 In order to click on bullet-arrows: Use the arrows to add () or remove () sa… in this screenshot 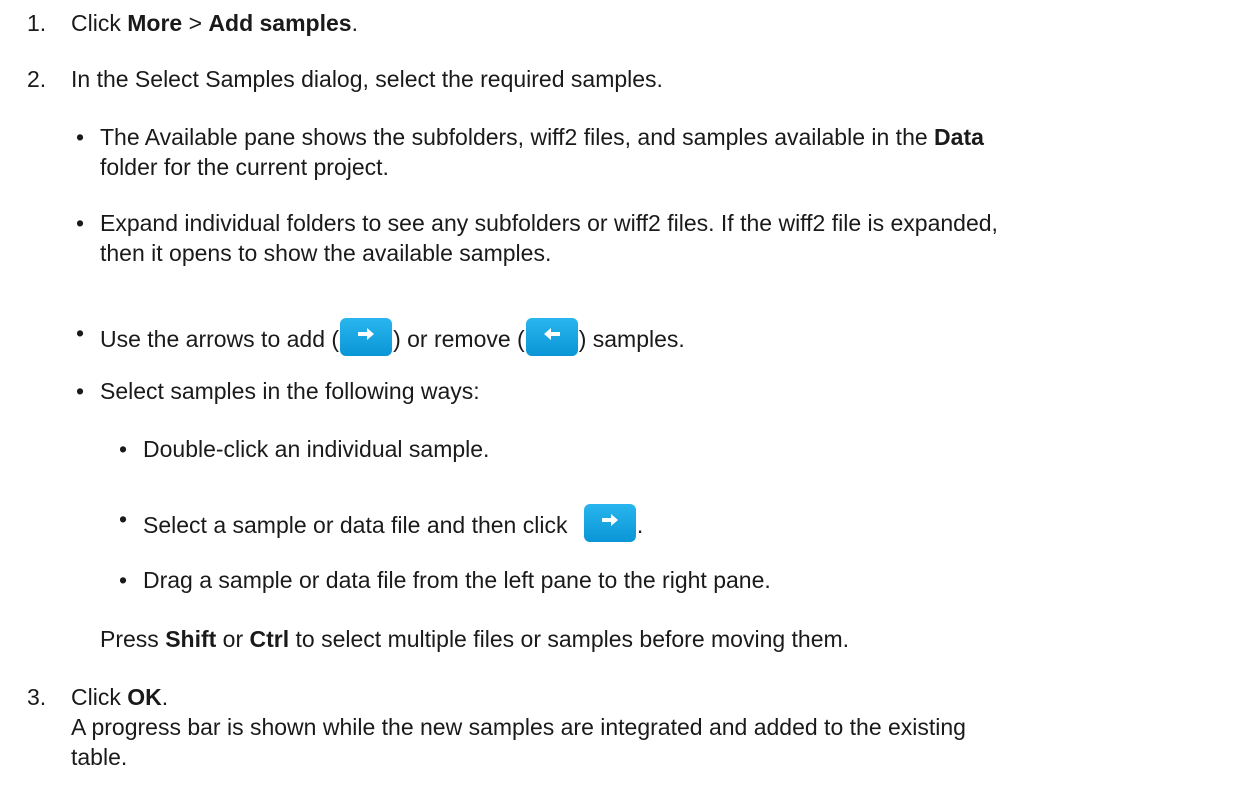, I will do `click(392, 337)`.